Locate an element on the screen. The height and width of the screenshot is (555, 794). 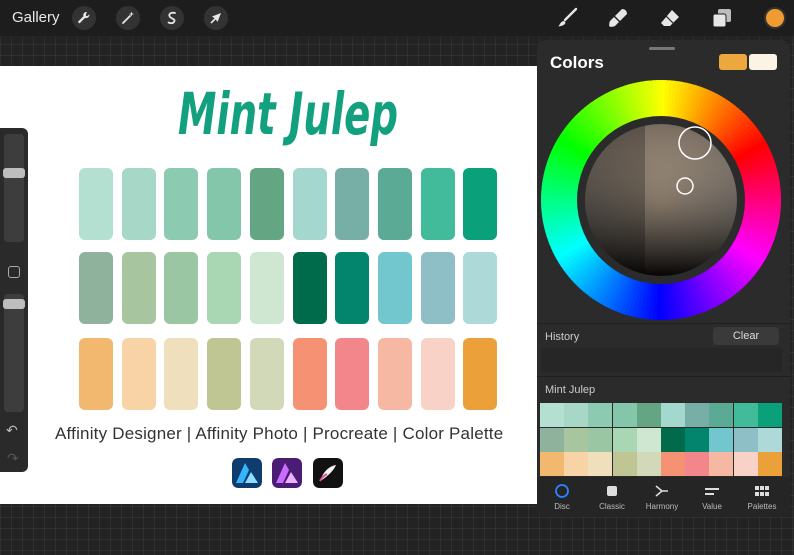
tab-label: Palettes is located at coordinates (762, 506).